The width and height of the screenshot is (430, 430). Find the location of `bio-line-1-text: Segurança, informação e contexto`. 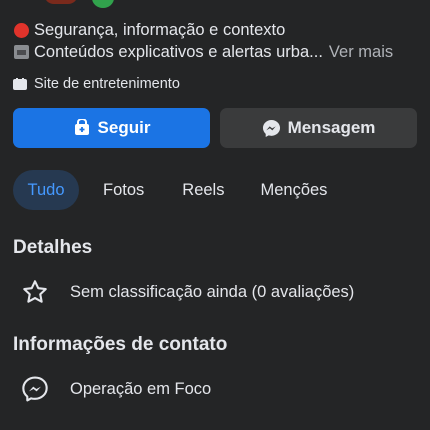

bio-line-1-text: Segurança, informação e contexto is located at coordinates (160, 30).